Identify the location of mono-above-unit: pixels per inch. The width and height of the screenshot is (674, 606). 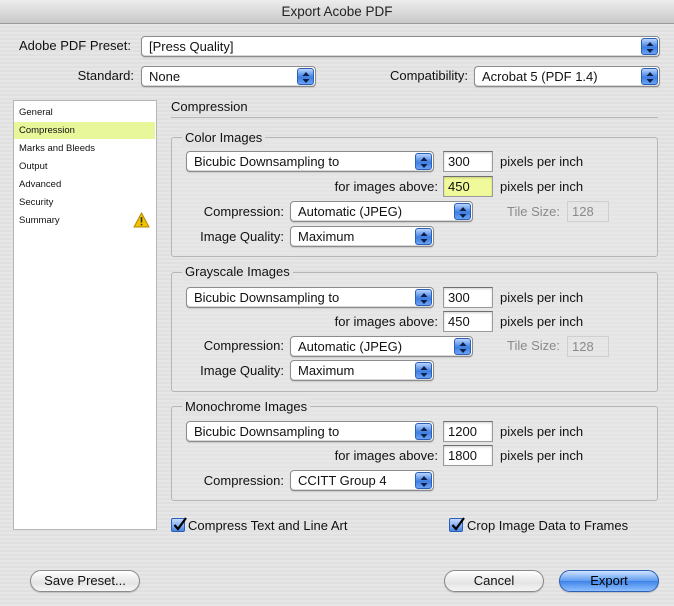
(542, 455).